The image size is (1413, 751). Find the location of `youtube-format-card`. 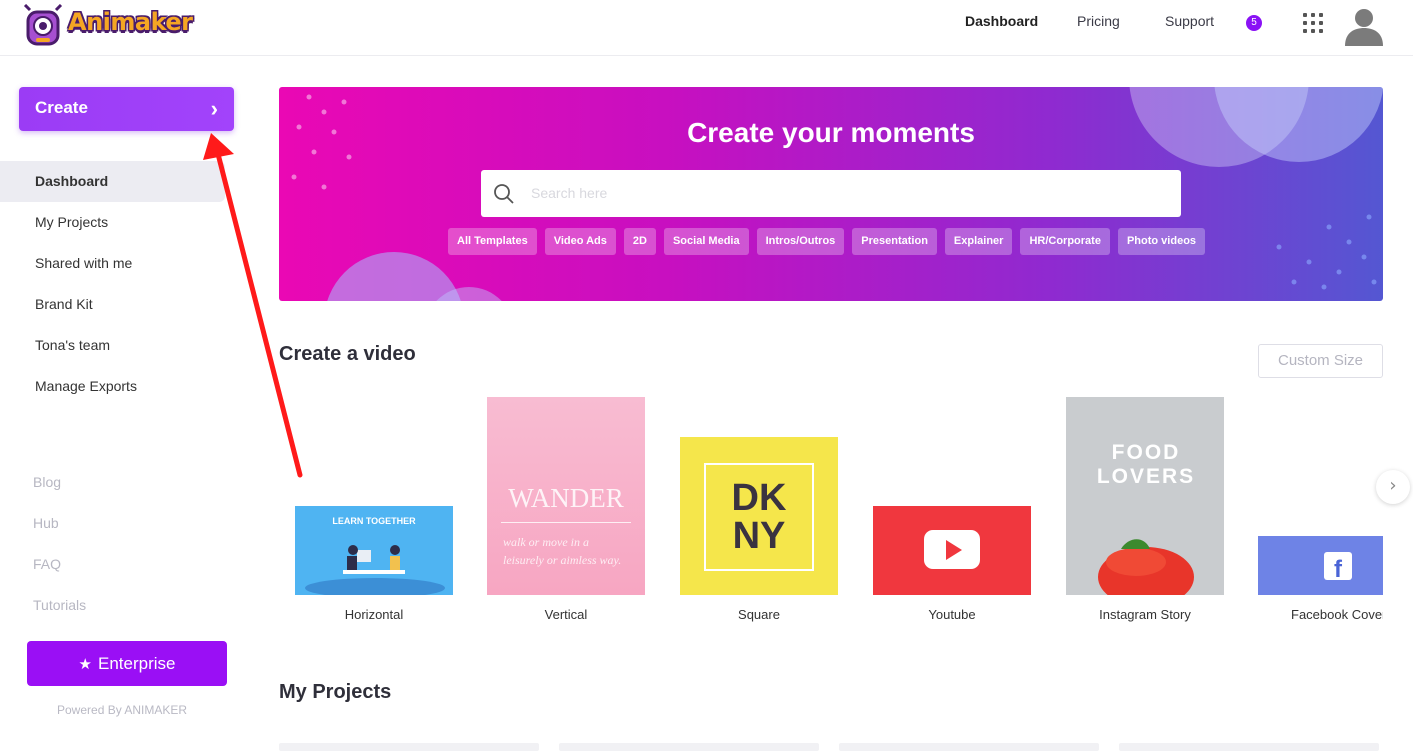

youtube-format-card is located at coordinates (952, 550).